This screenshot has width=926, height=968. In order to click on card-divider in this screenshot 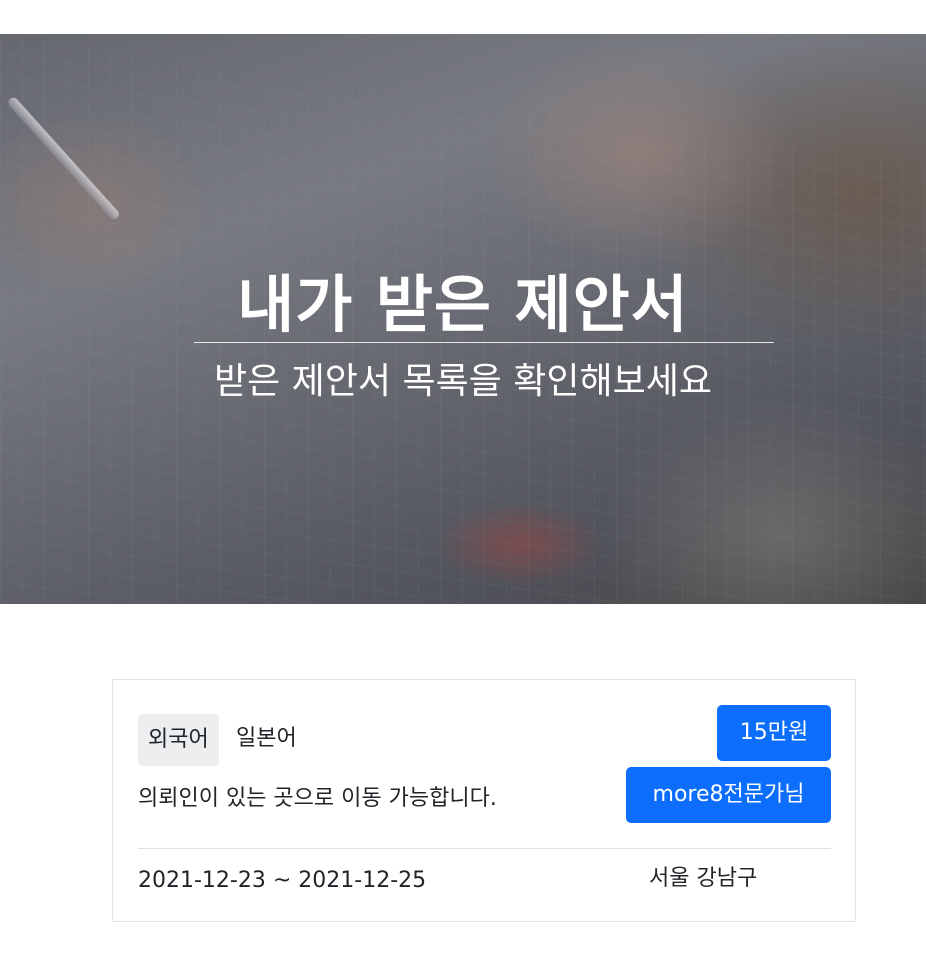, I will do `click(484, 848)`.